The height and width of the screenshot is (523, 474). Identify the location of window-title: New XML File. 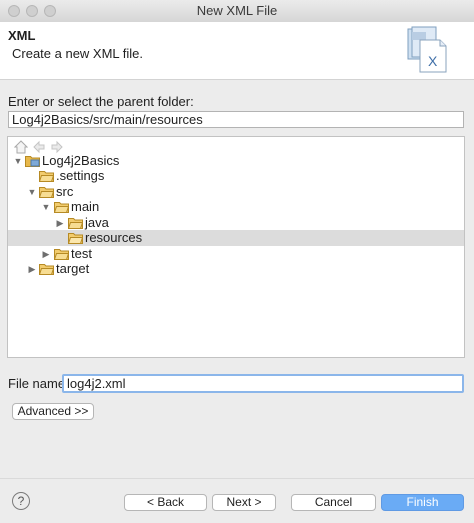
(237, 10).